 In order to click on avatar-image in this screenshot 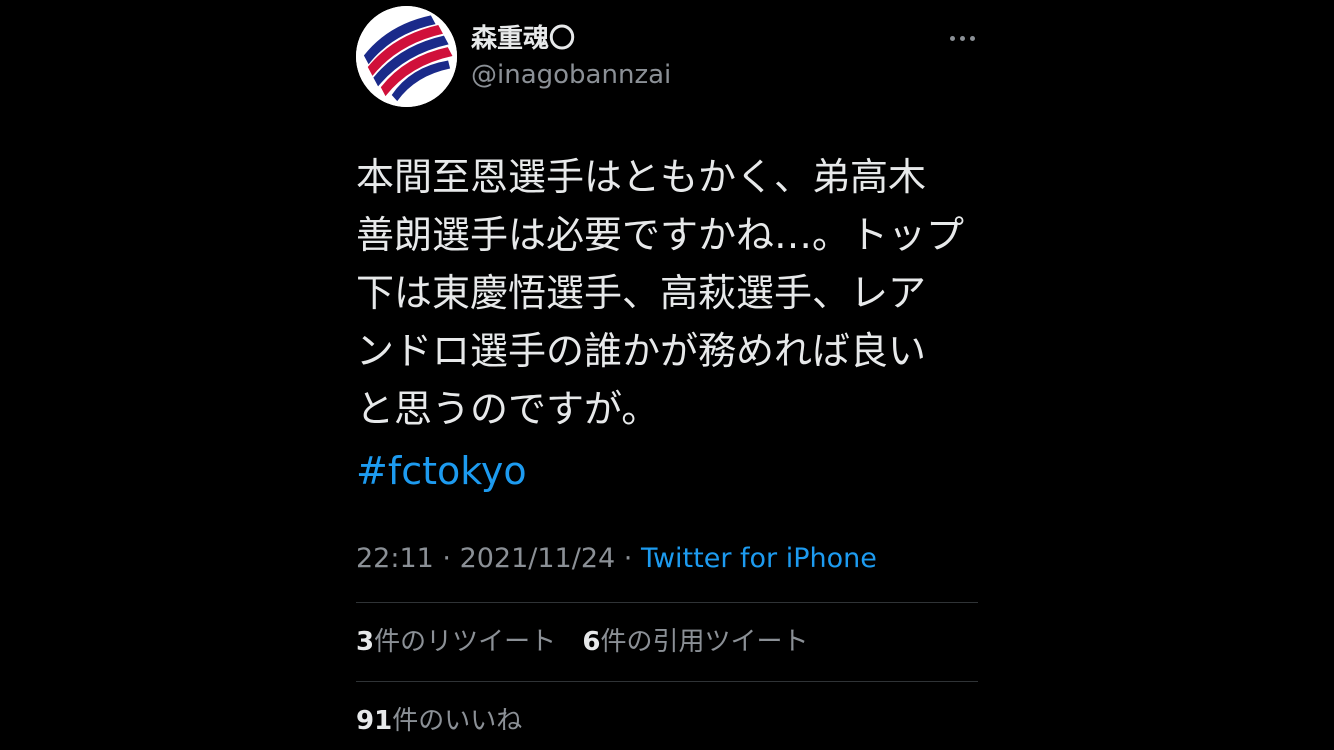, I will do `click(406, 56)`.